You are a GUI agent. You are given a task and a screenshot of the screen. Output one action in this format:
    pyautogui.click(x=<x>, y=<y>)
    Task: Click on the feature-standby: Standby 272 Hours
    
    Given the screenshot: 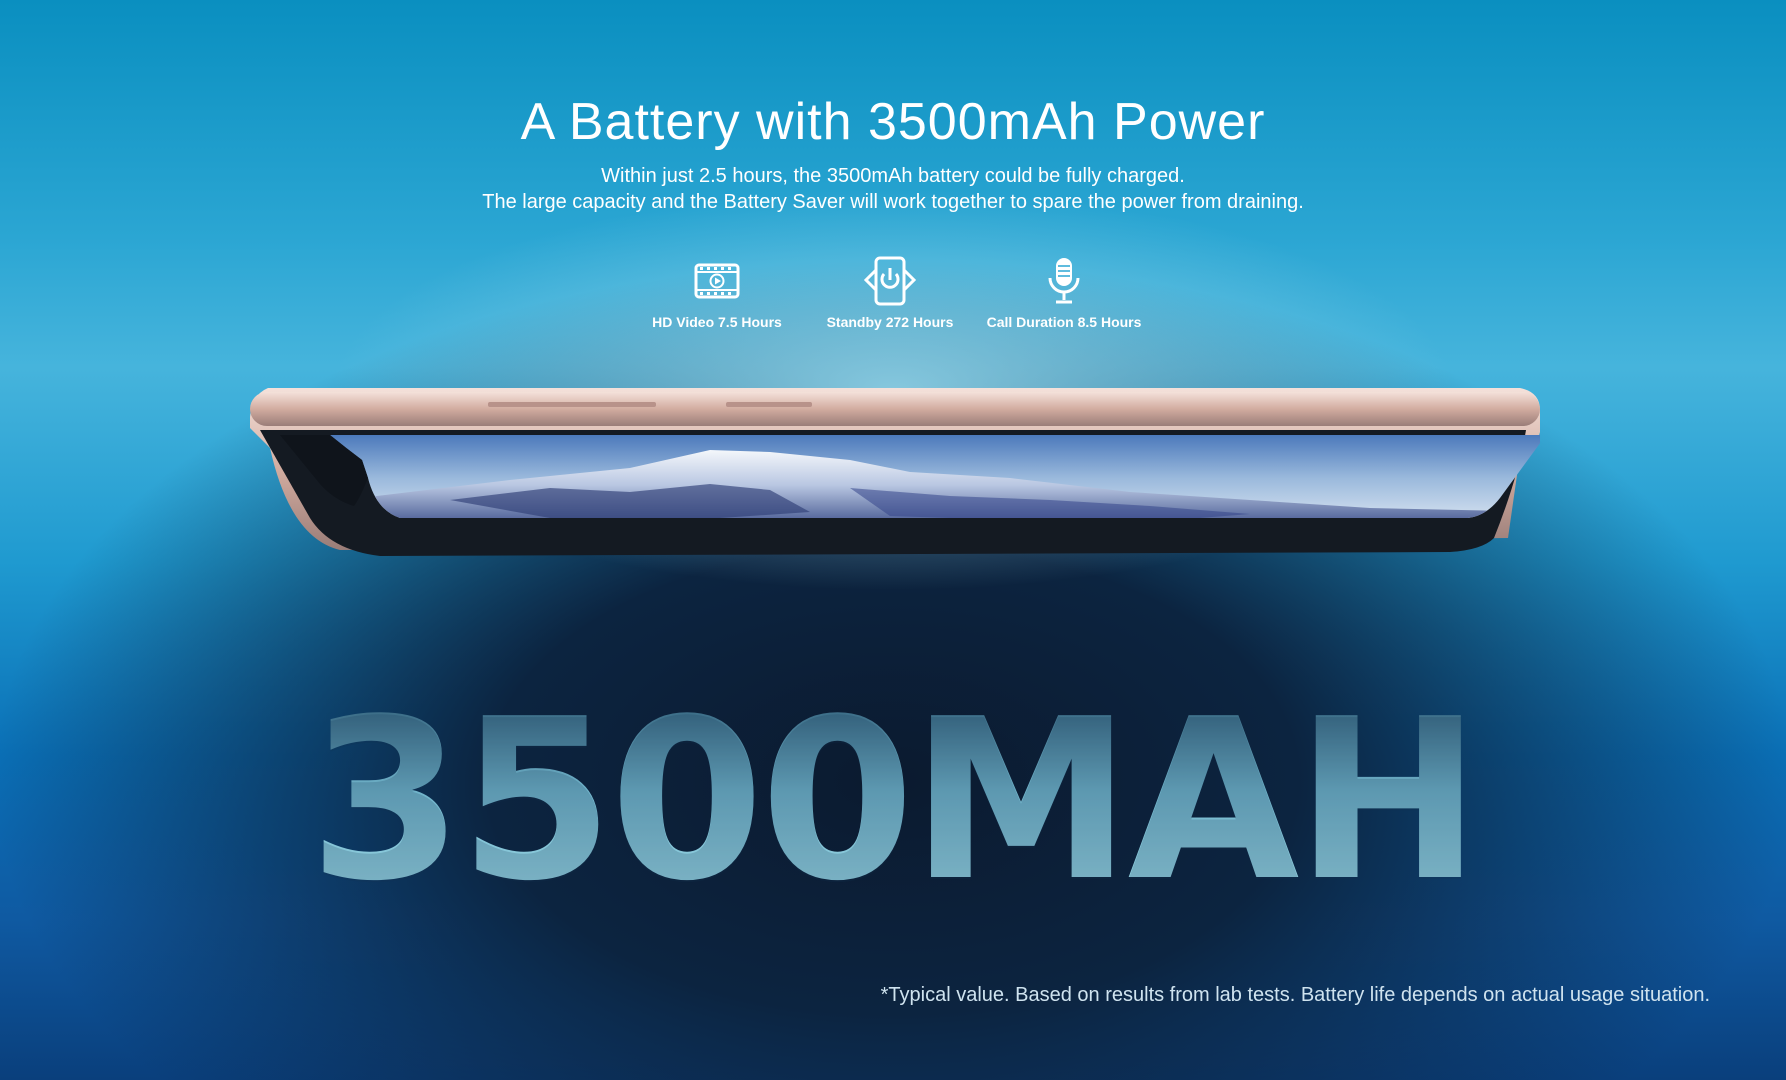 What is the action you would take?
    pyautogui.click(x=890, y=293)
    